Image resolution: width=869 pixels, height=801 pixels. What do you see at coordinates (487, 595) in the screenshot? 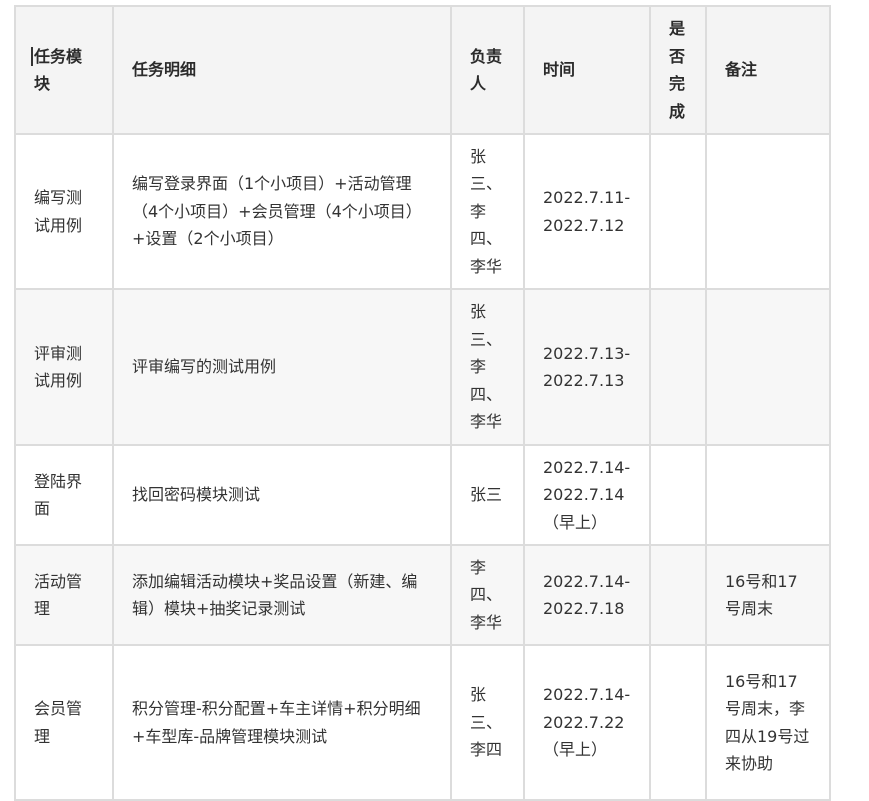
I see `cell-owner: 李四、李华` at bounding box center [487, 595].